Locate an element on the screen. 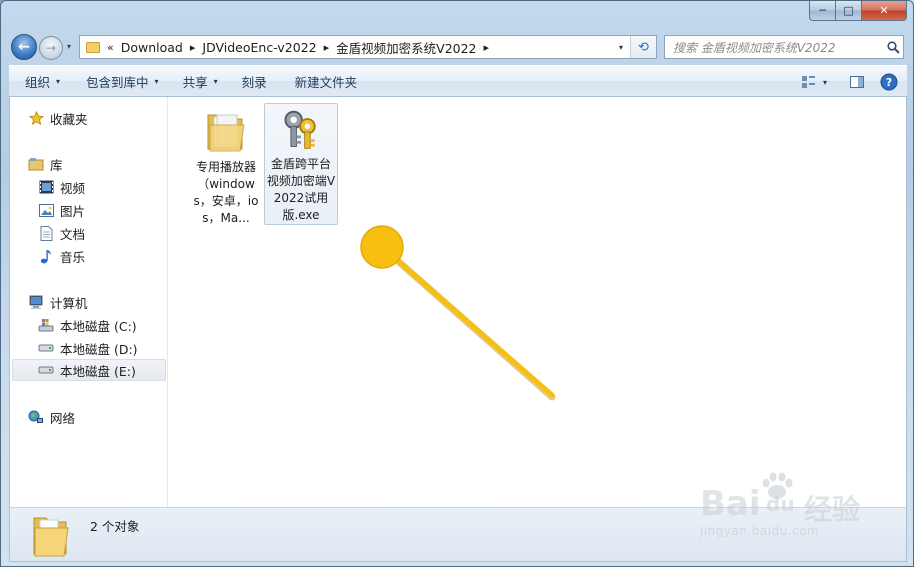 The image size is (914, 567). view-controls: ▾ ? is located at coordinates (849, 82).